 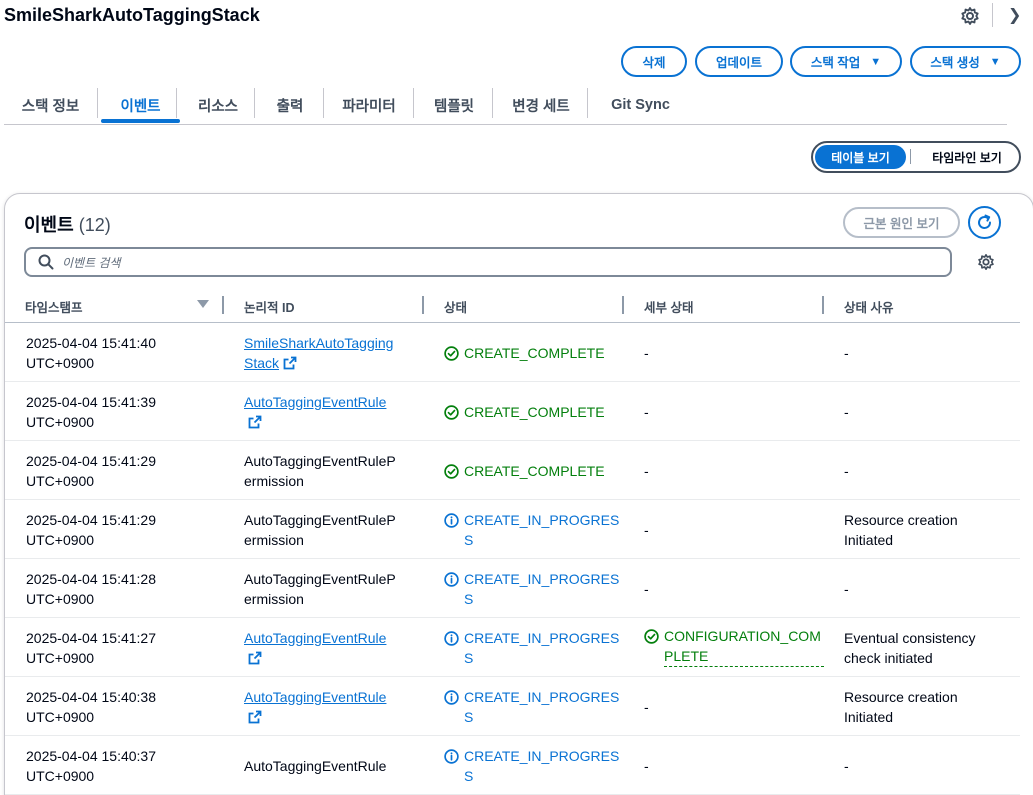 I want to click on event-search, so click(x=488, y=262).